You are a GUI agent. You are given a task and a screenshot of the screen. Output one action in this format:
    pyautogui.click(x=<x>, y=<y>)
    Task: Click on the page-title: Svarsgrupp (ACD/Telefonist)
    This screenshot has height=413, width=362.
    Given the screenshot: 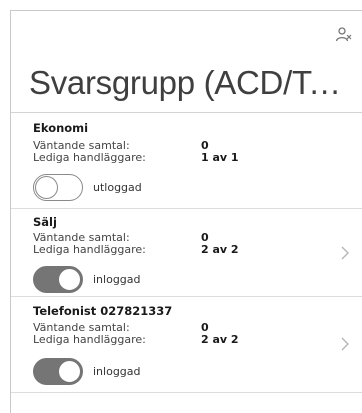 What is the action you would take?
    pyautogui.click(x=194, y=82)
    